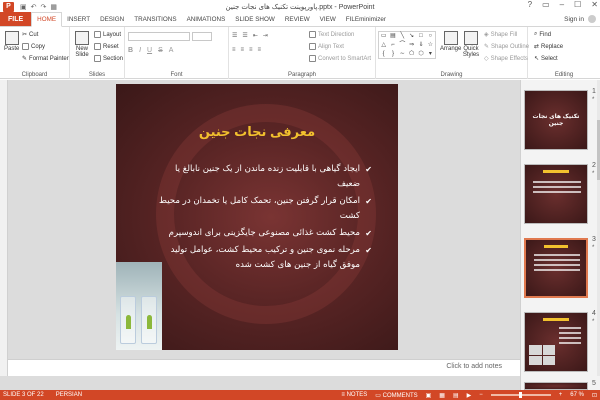 This screenshot has width=600, height=400. Describe the element at coordinates (383, 54) in the screenshot. I see `brace-shape-icon: {` at that location.